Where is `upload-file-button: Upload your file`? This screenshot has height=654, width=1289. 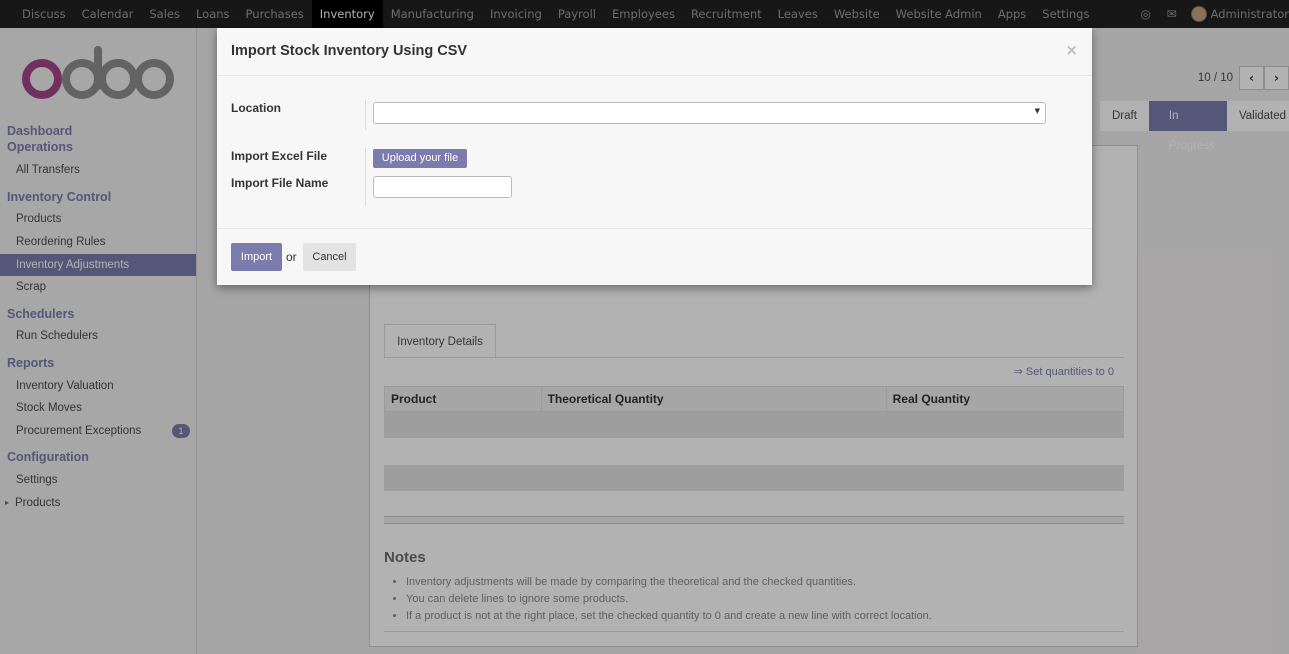 upload-file-button: Upload your file is located at coordinates (420, 158).